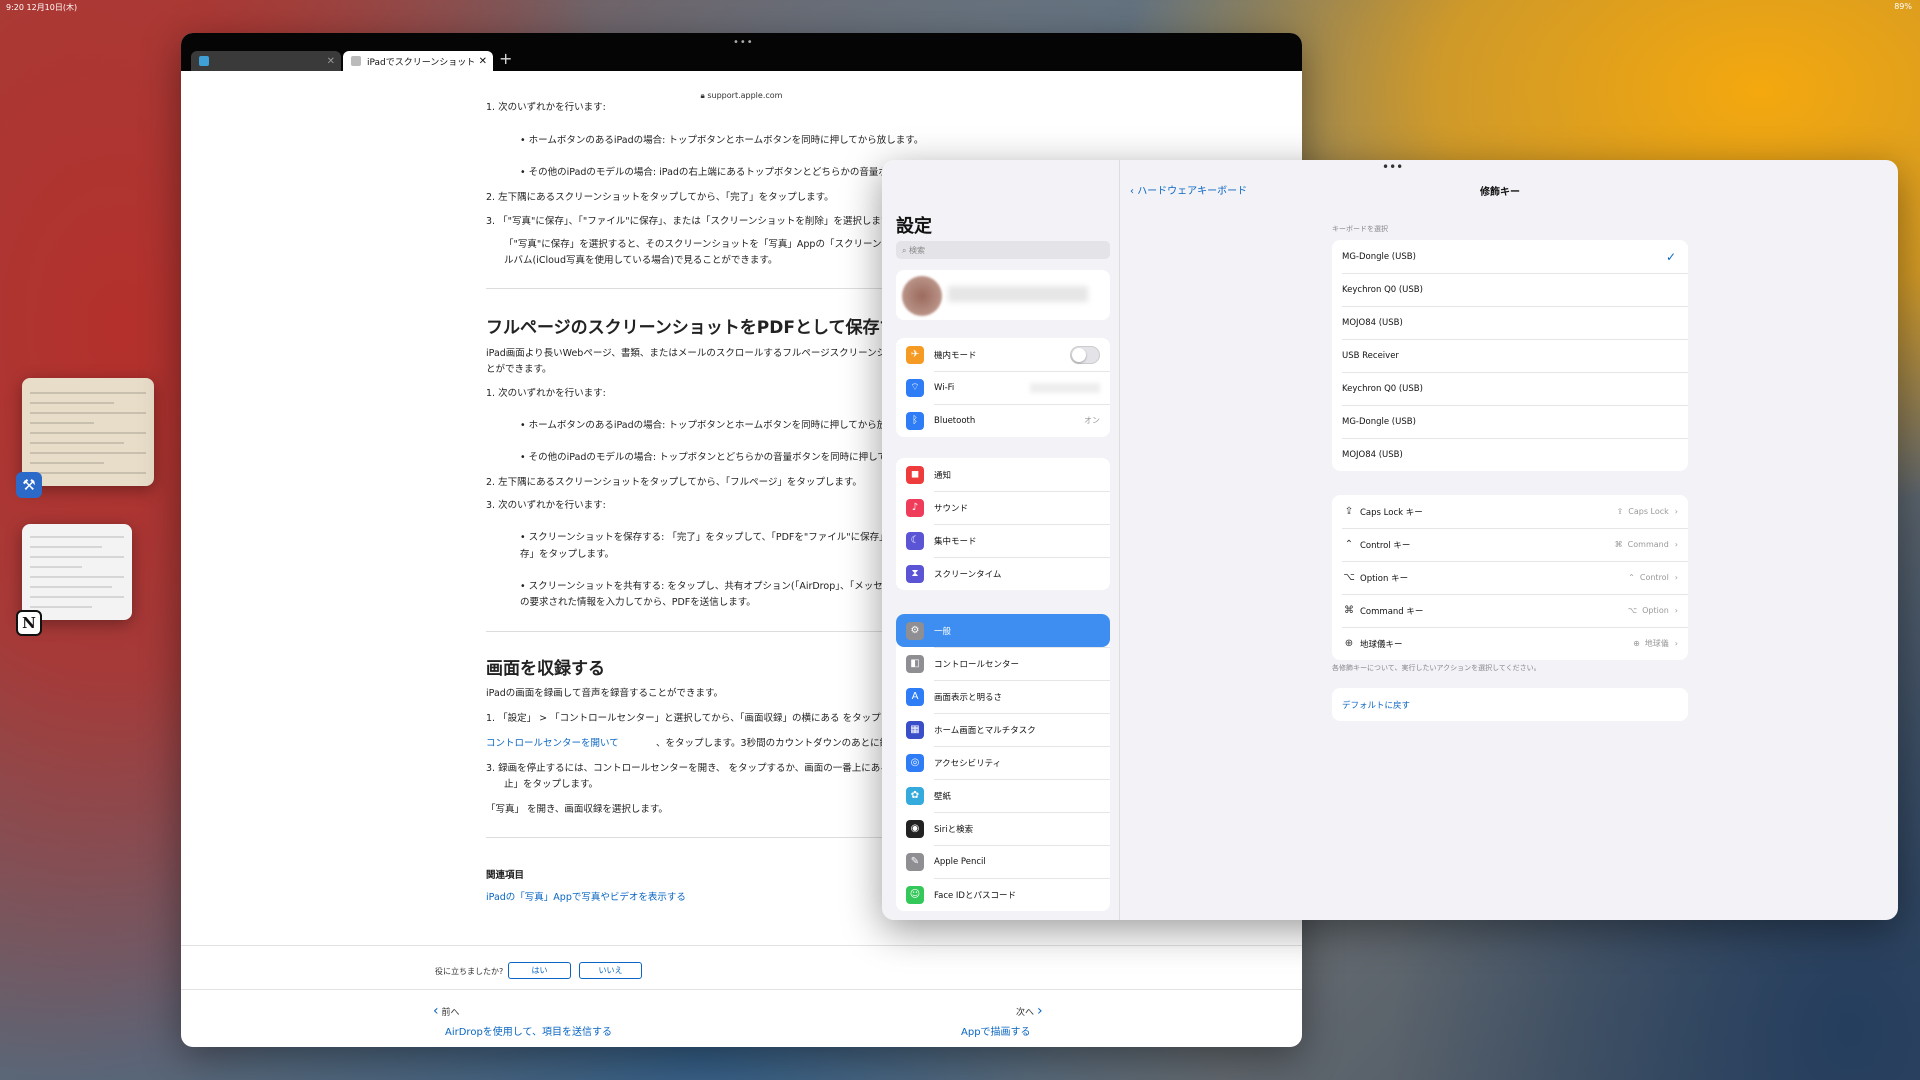  I want to click on article-line: とができます。, so click(519, 369).